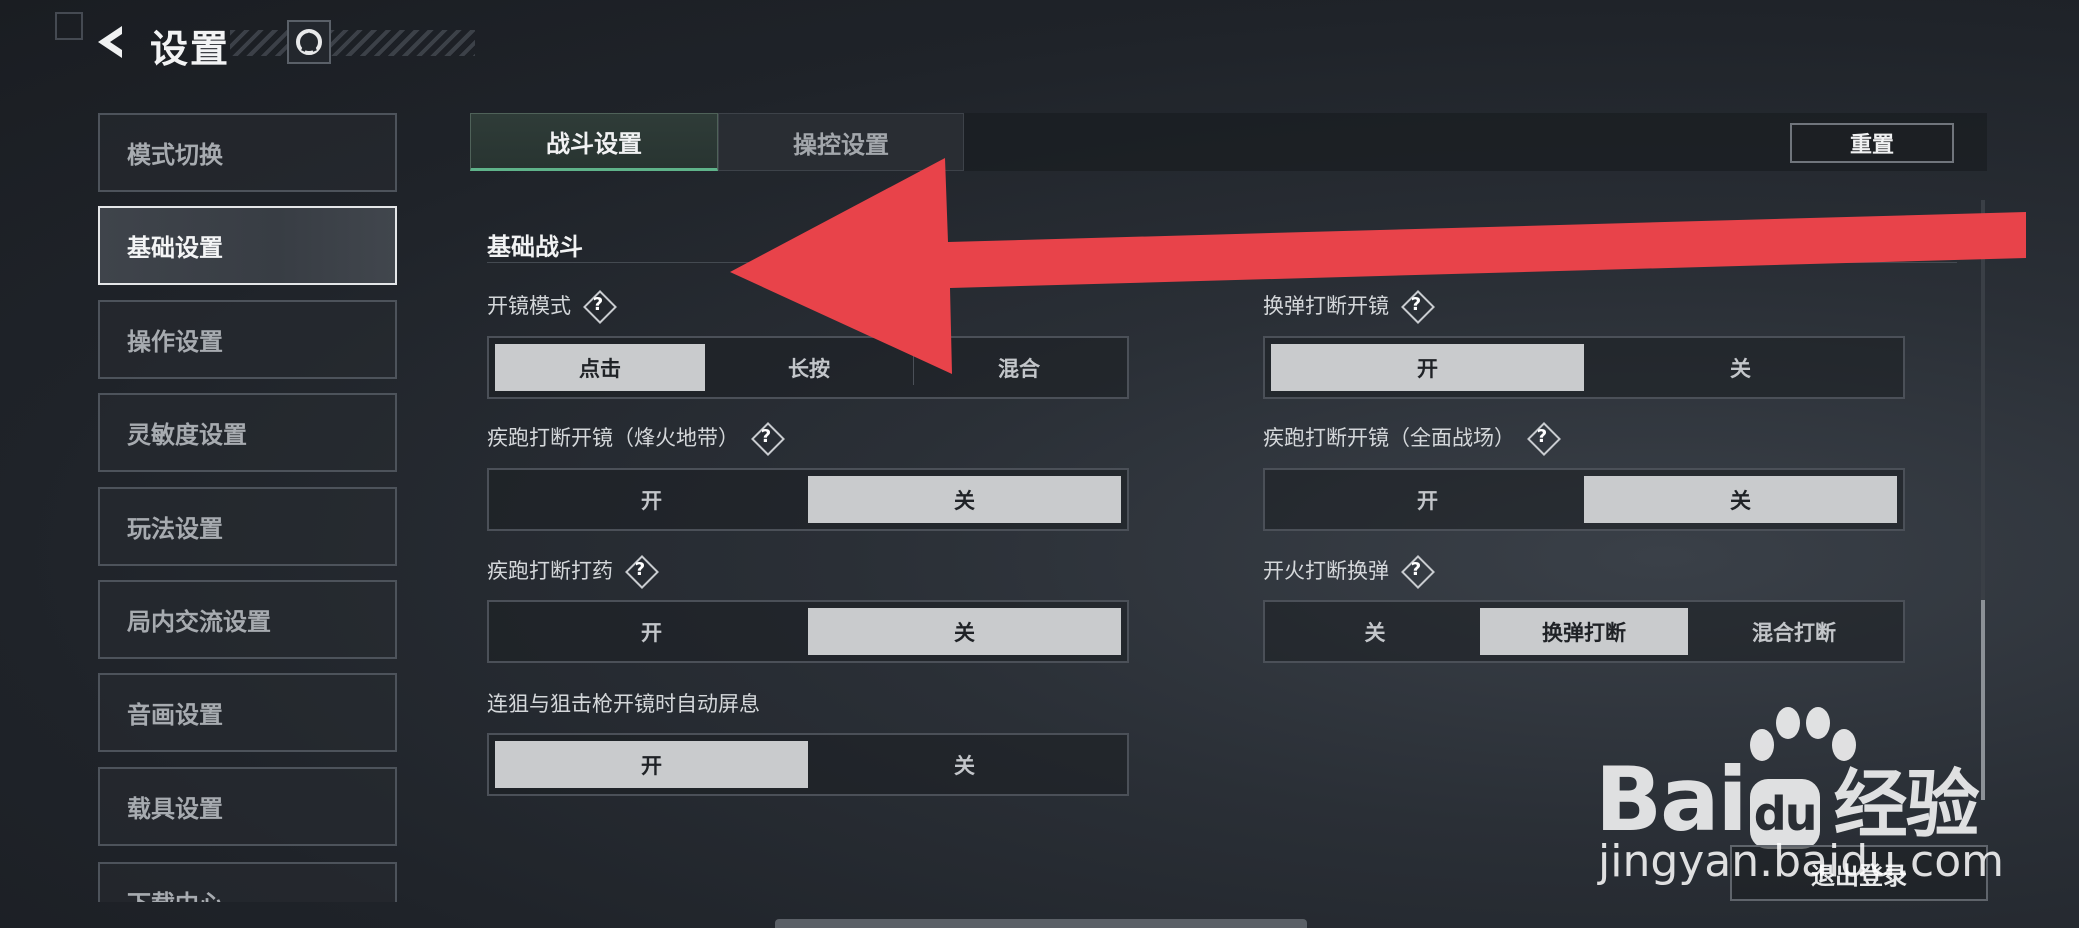  I want to click on setting-label-sprint-interrupt-scope-beacon: 疾跑打断开镜（烽火地带） ?, so click(634, 437).